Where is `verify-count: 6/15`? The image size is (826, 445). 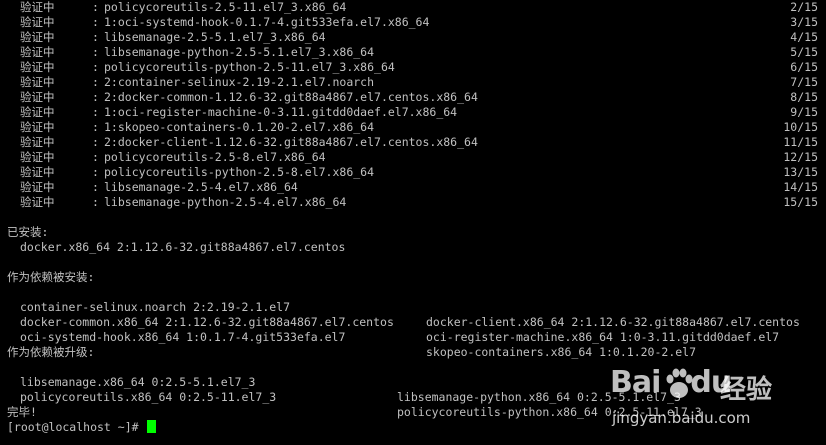
verify-count: 6/15 is located at coordinates (804, 67).